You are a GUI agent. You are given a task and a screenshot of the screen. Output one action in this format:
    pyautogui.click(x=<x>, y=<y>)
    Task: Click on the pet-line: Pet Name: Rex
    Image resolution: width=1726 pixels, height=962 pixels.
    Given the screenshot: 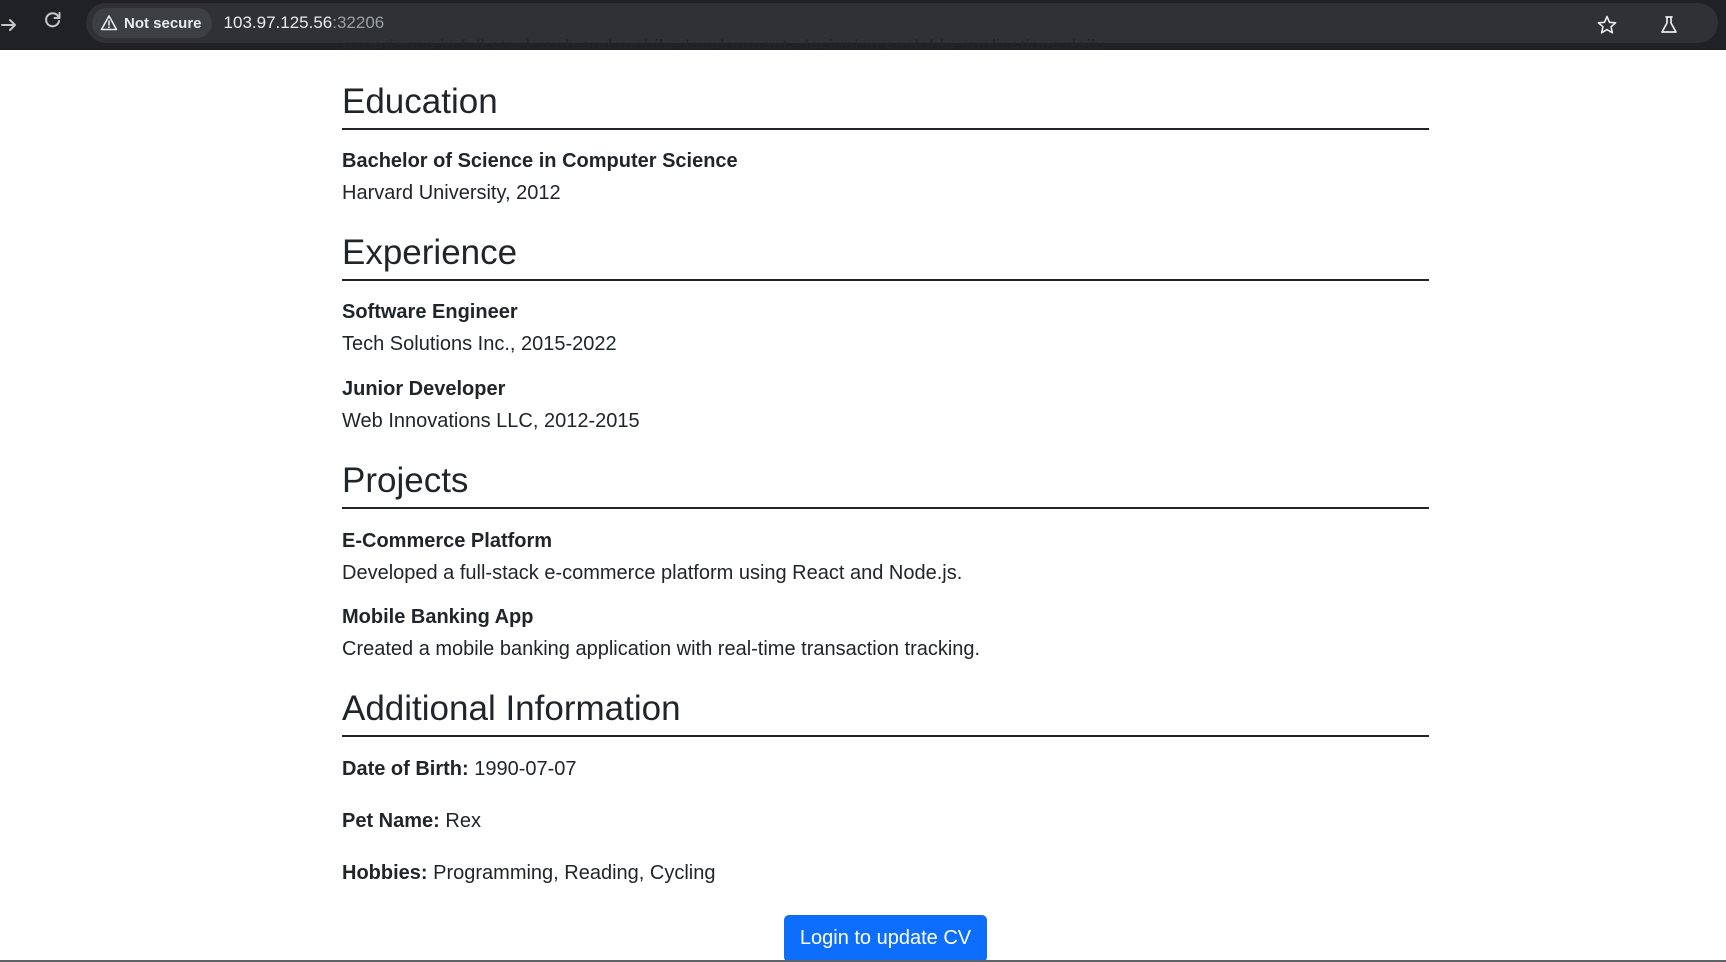 What is the action you would take?
    pyautogui.click(x=411, y=821)
    